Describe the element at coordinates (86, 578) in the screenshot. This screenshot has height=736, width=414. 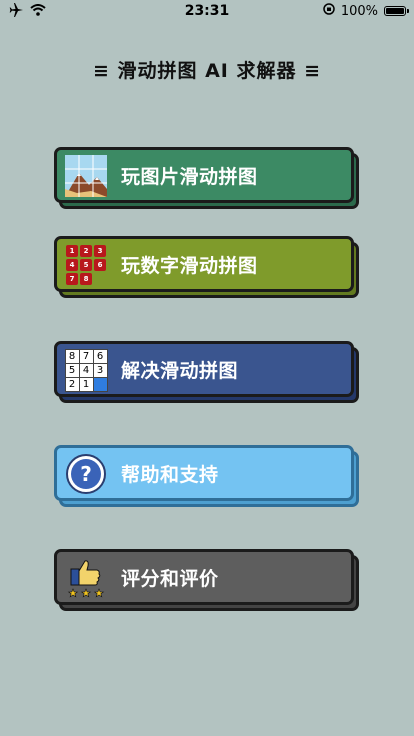
I see `thumbs-up-stars-icon` at that location.